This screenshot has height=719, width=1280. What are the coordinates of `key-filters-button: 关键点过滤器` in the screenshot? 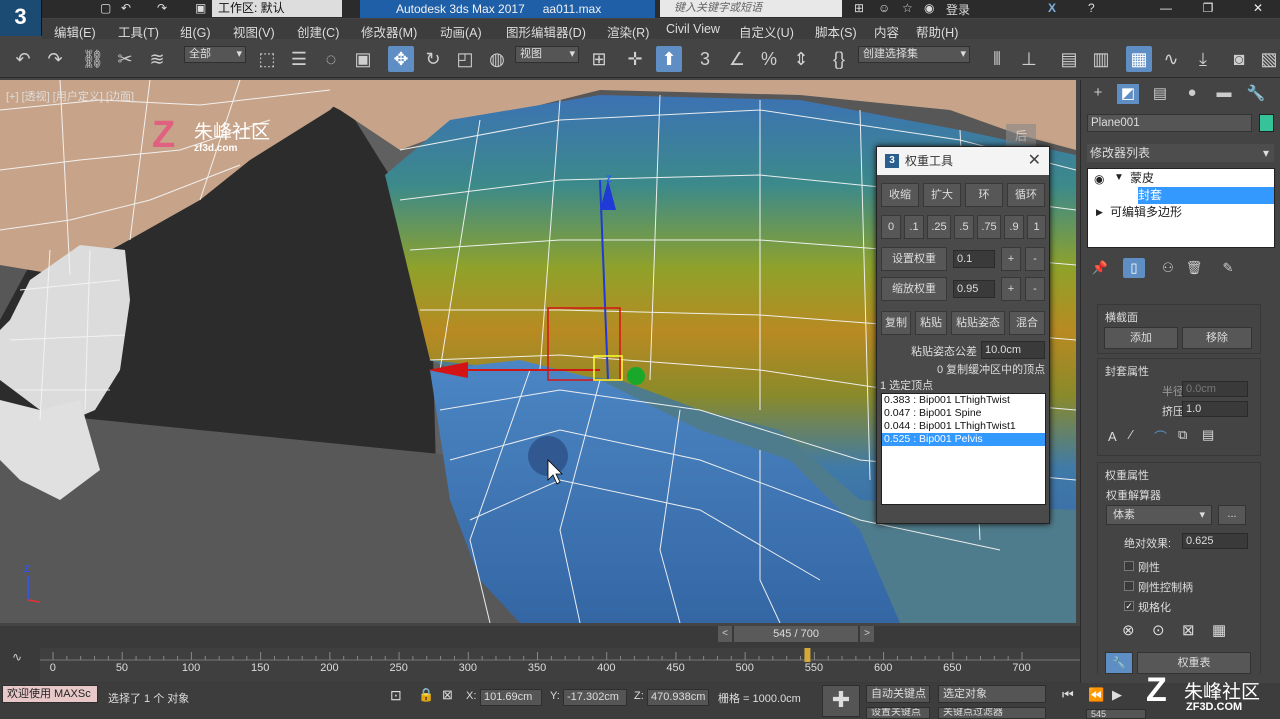 It's located at (992, 713).